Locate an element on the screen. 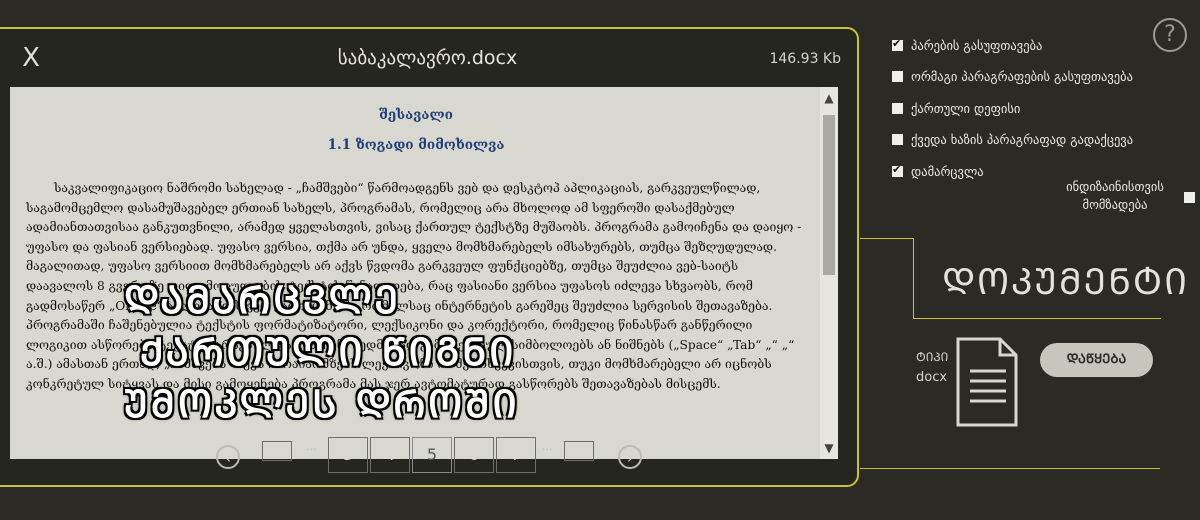 The height and width of the screenshot is (520, 1200). document-section-title: ᲓᲝᲙᲣᲛᲔᲜᲢᲘ is located at coordinates (1065, 282).